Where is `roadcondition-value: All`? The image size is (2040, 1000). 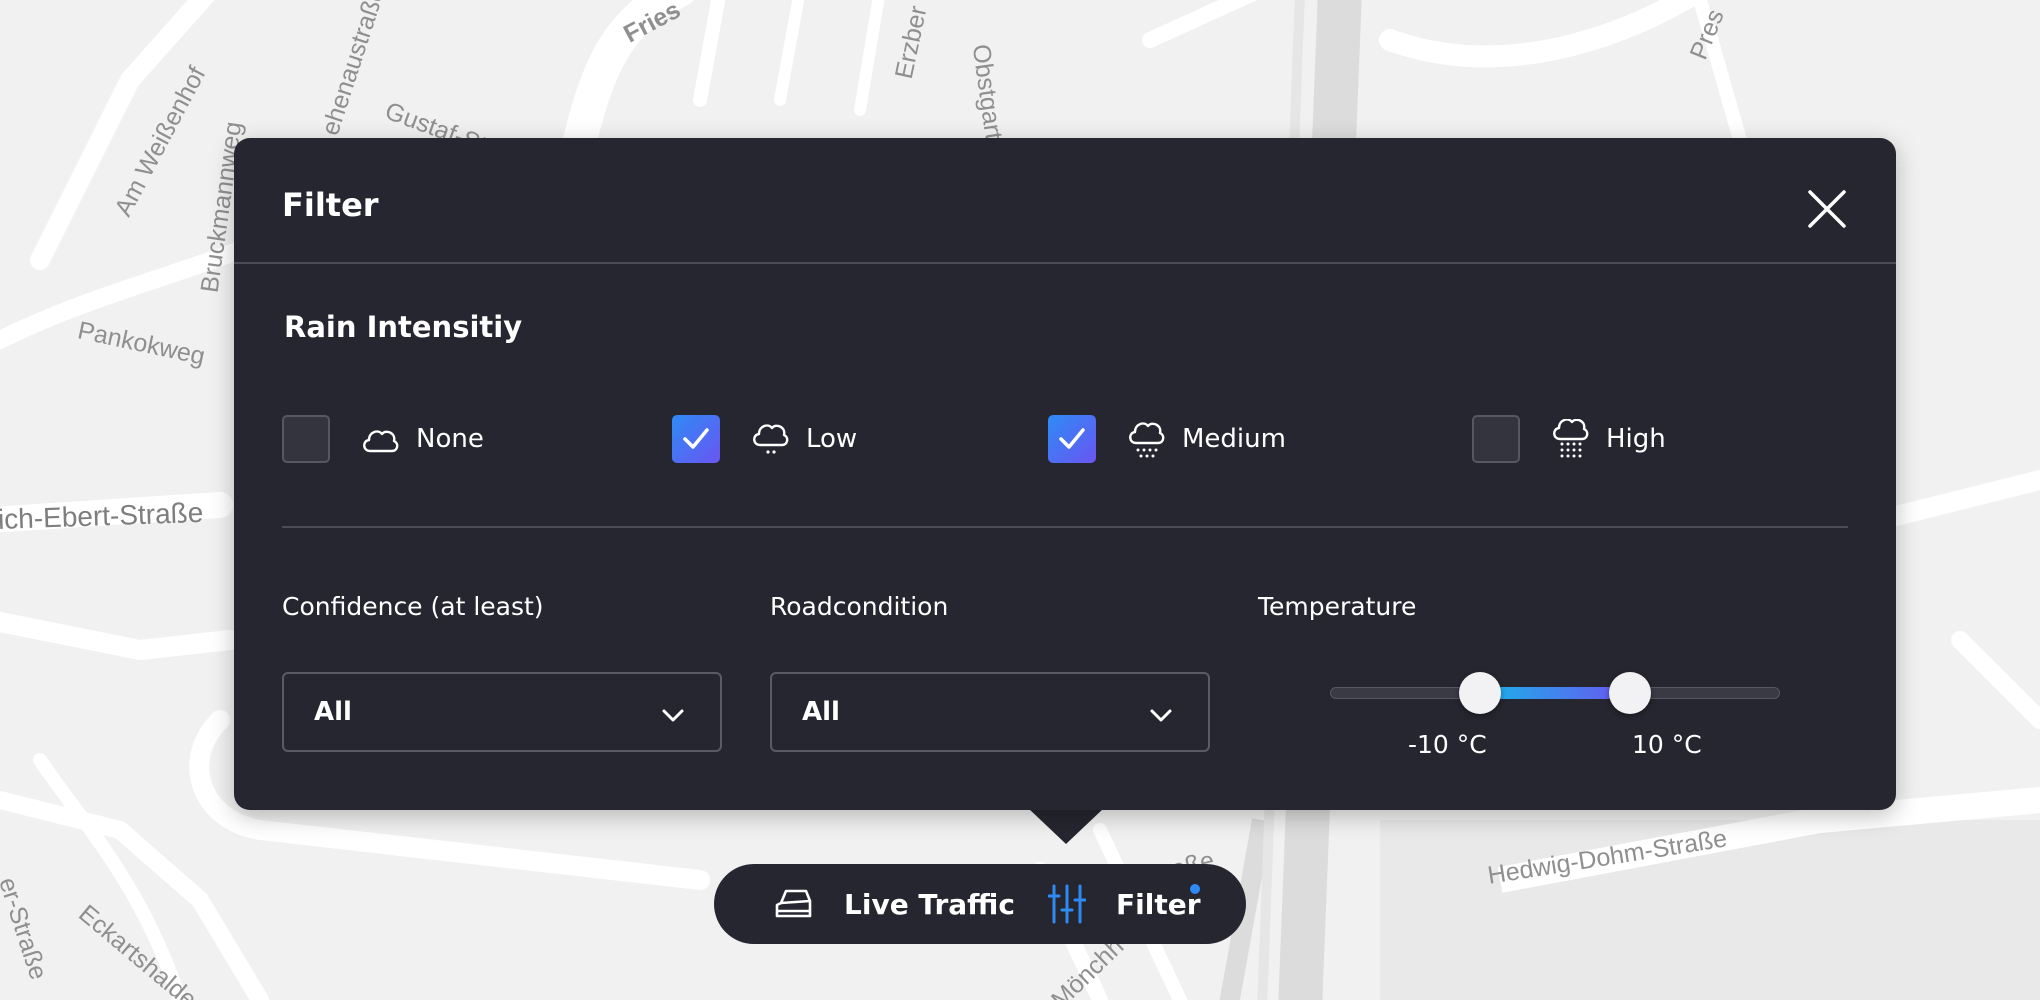 roadcondition-value: All is located at coordinates (821, 712).